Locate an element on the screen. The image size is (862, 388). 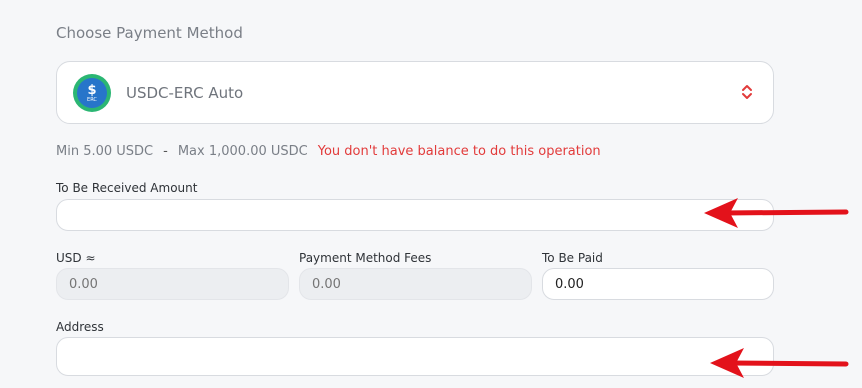
min-limit: Min 5.00 USDC is located at coordinates (105, 151).